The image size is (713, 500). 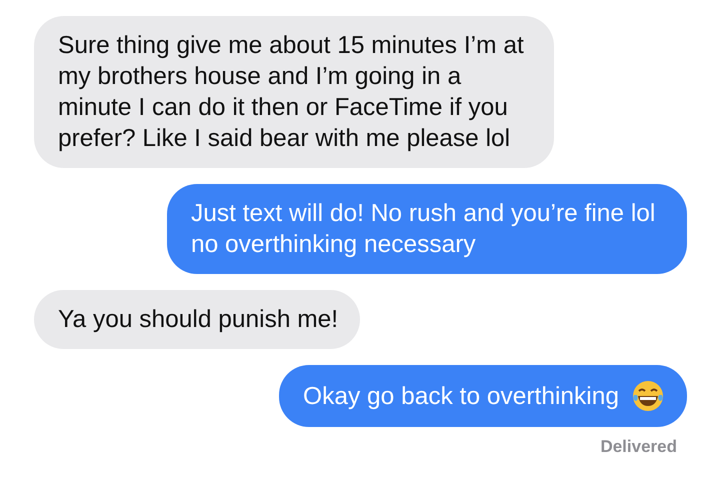 What do you see at coordinates (198, 320) in the screenshot?
I see `message-text: Ya you should punish me!` at bounding box center [198, 320].